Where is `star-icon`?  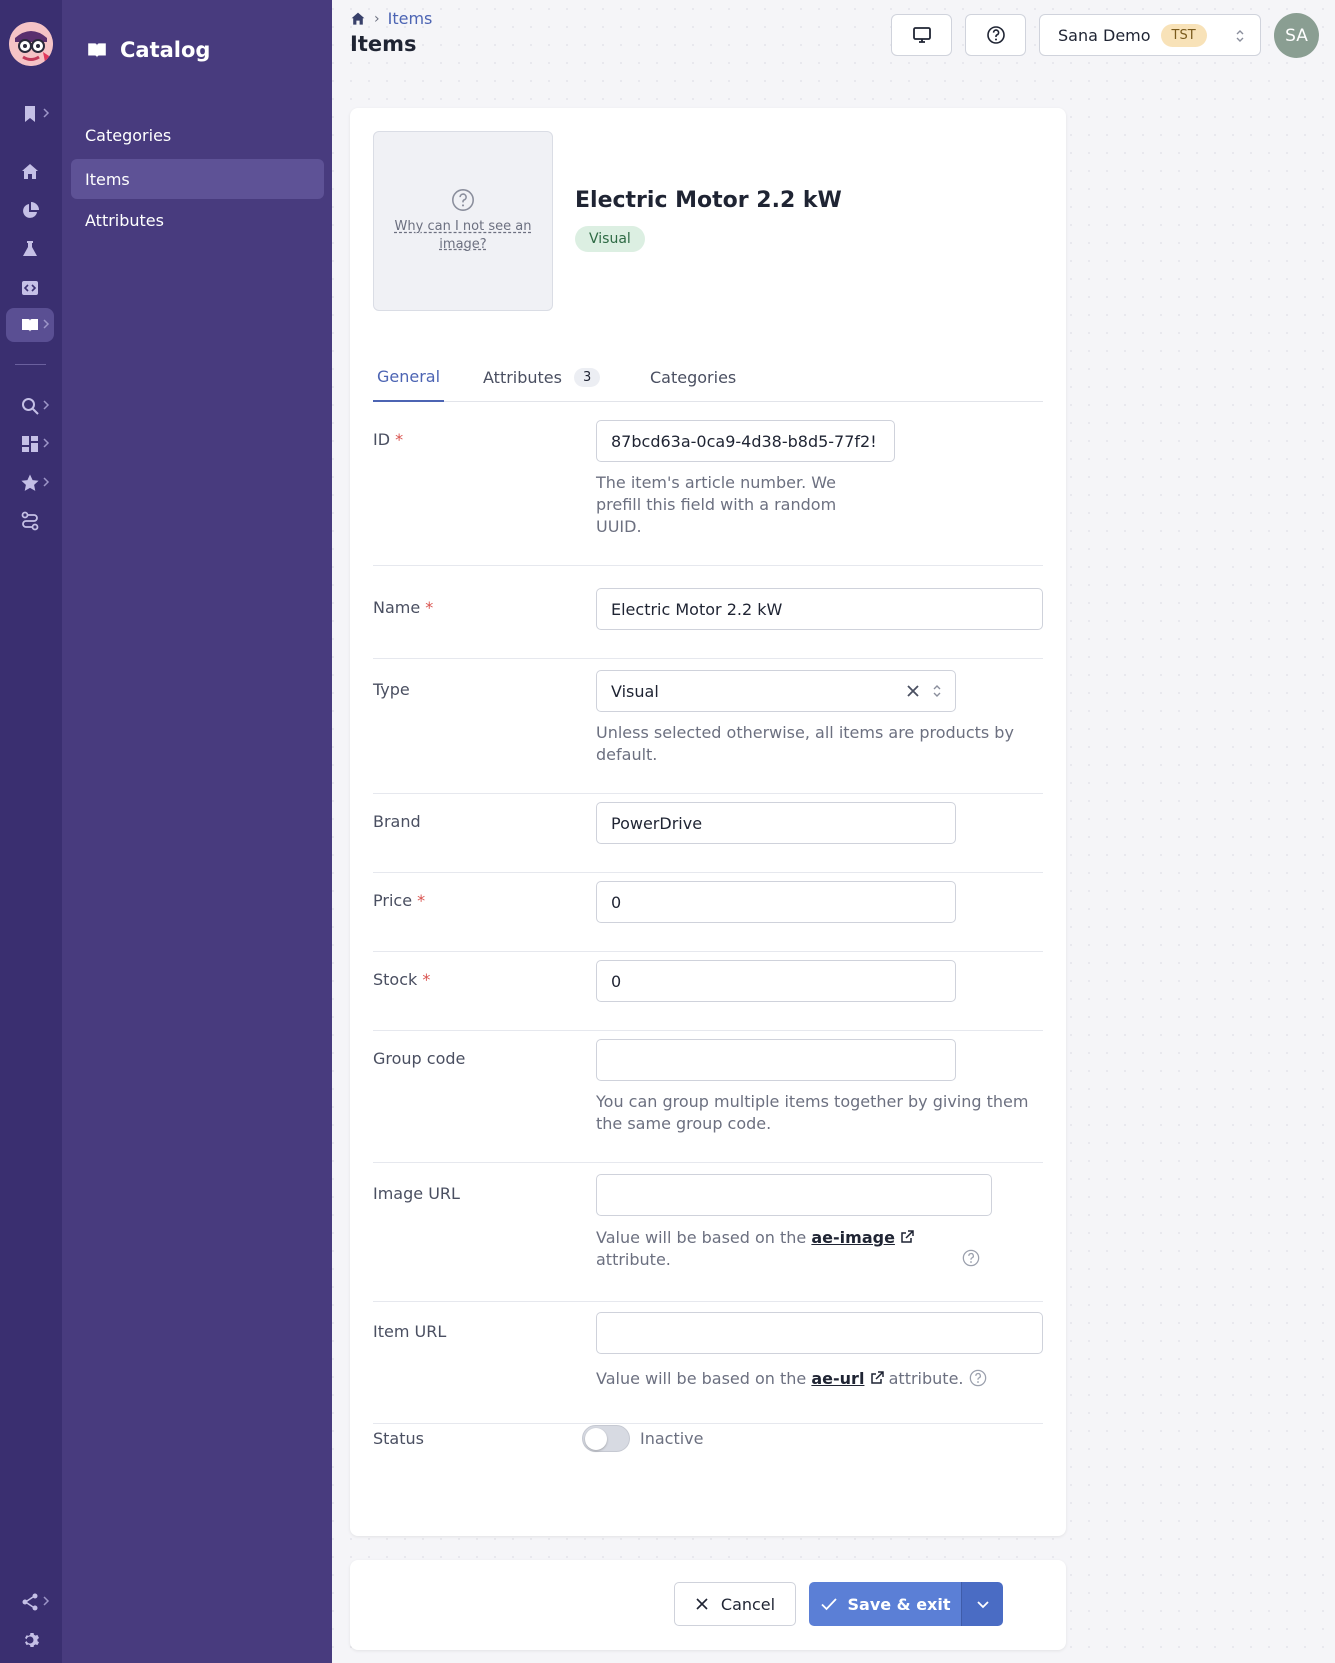
star-icon is located at coordinates (30, 482).